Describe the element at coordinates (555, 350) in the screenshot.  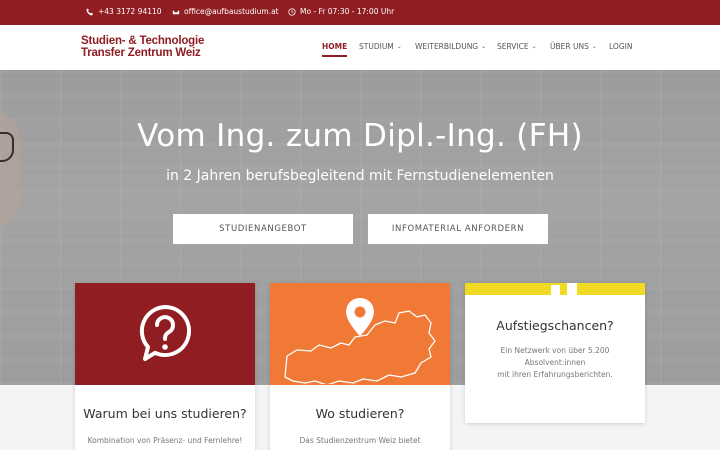
I see `card-aufstieg-text-line-1: Ein Netzwerk von über 5.200` at that location.